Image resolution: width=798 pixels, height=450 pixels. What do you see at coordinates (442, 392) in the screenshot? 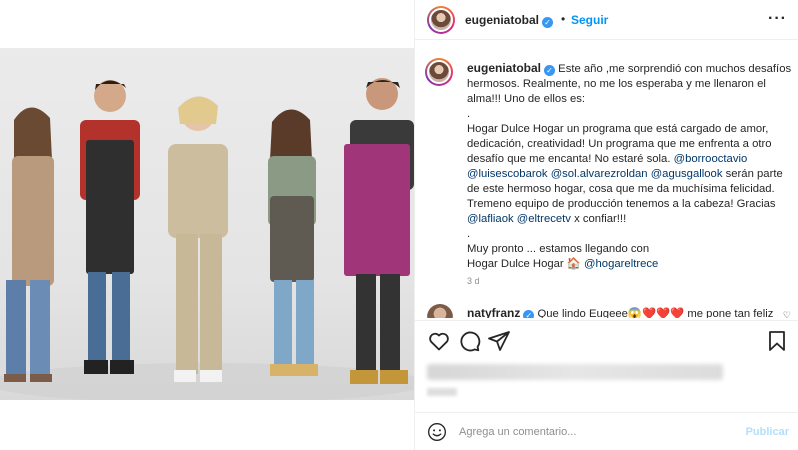
I see `post-date-blurred` at bounding box center [442, 392].